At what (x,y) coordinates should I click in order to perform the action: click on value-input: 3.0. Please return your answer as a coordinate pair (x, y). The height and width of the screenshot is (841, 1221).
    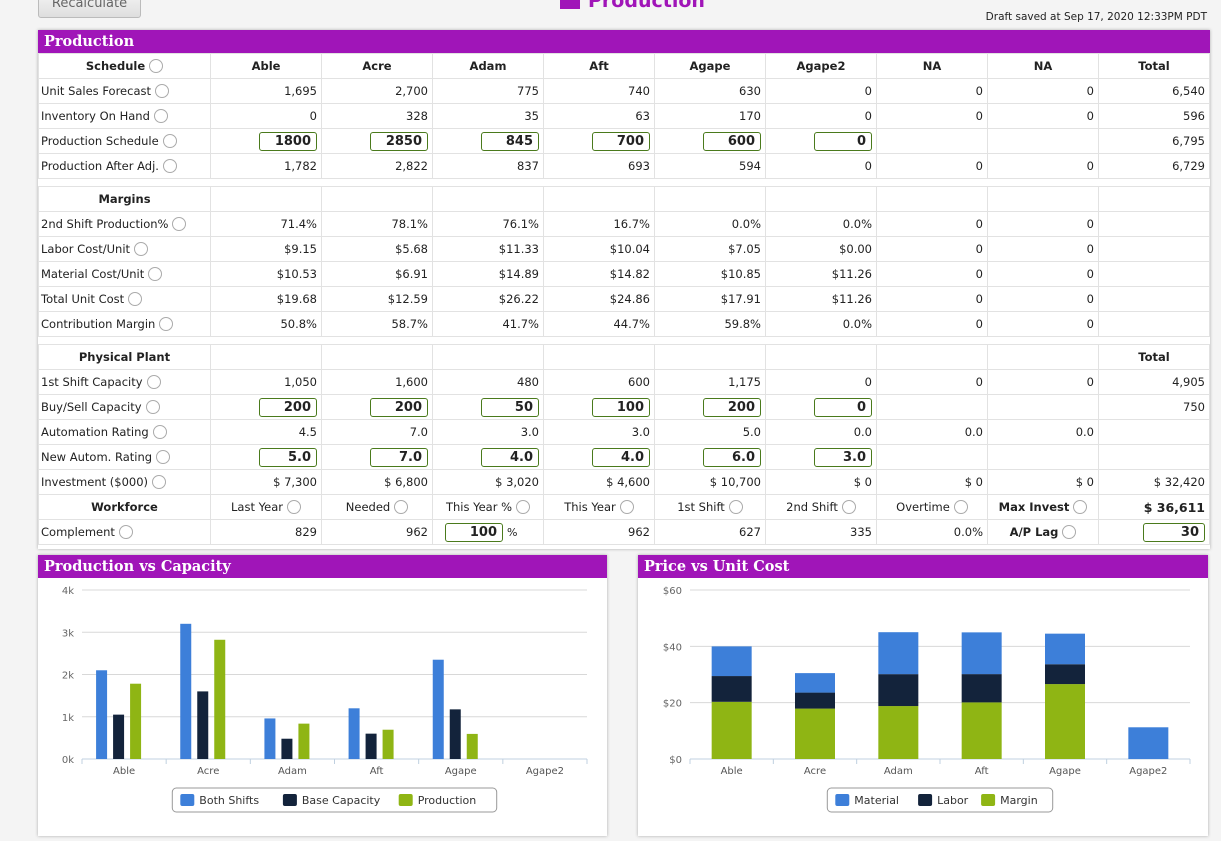
    Looking at the image, I should click on (843, 457).